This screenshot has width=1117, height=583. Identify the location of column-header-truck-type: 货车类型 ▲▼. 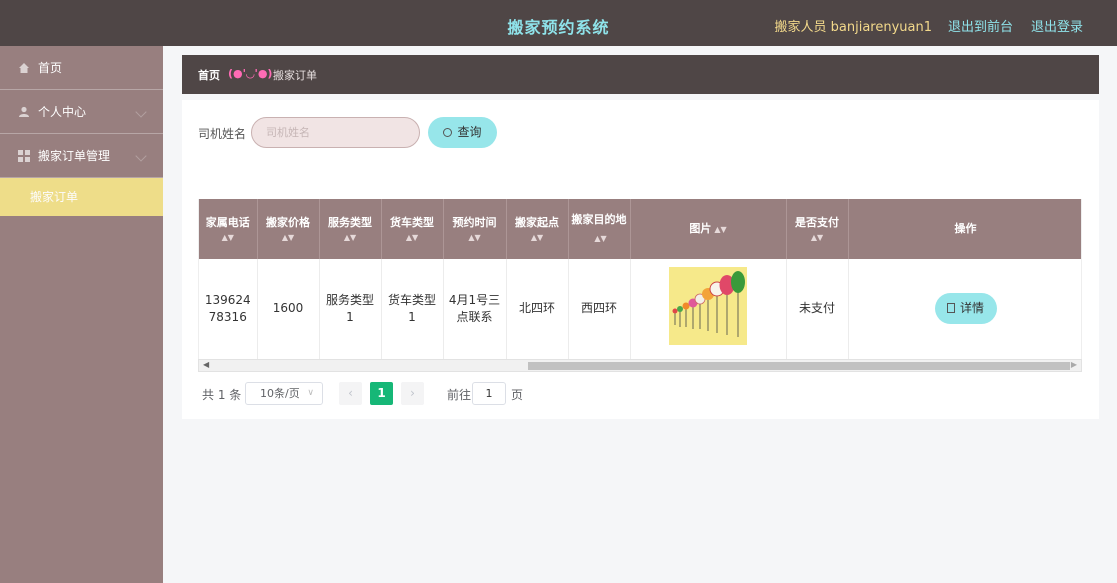
(412, 229).